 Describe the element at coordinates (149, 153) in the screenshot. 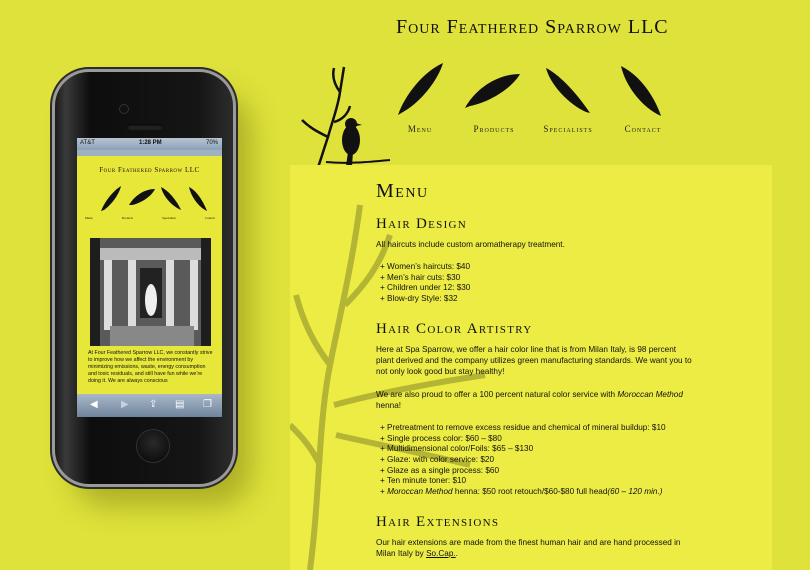

I see `url-bar` at that location.